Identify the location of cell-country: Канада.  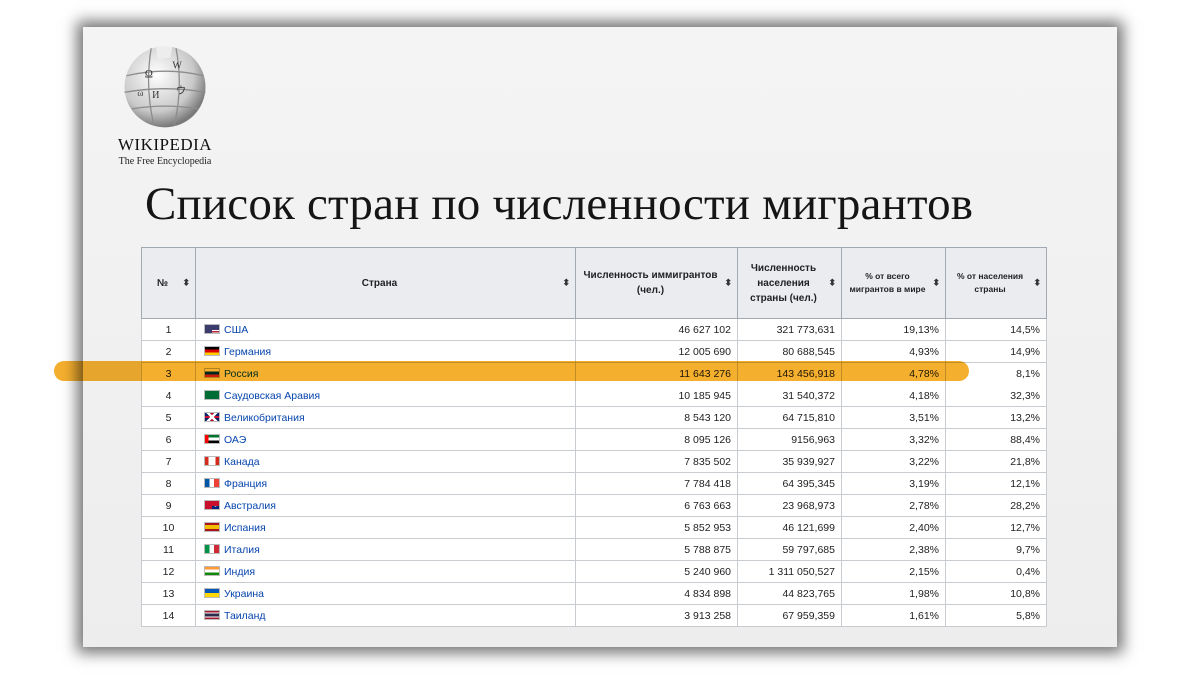
(385, 461).